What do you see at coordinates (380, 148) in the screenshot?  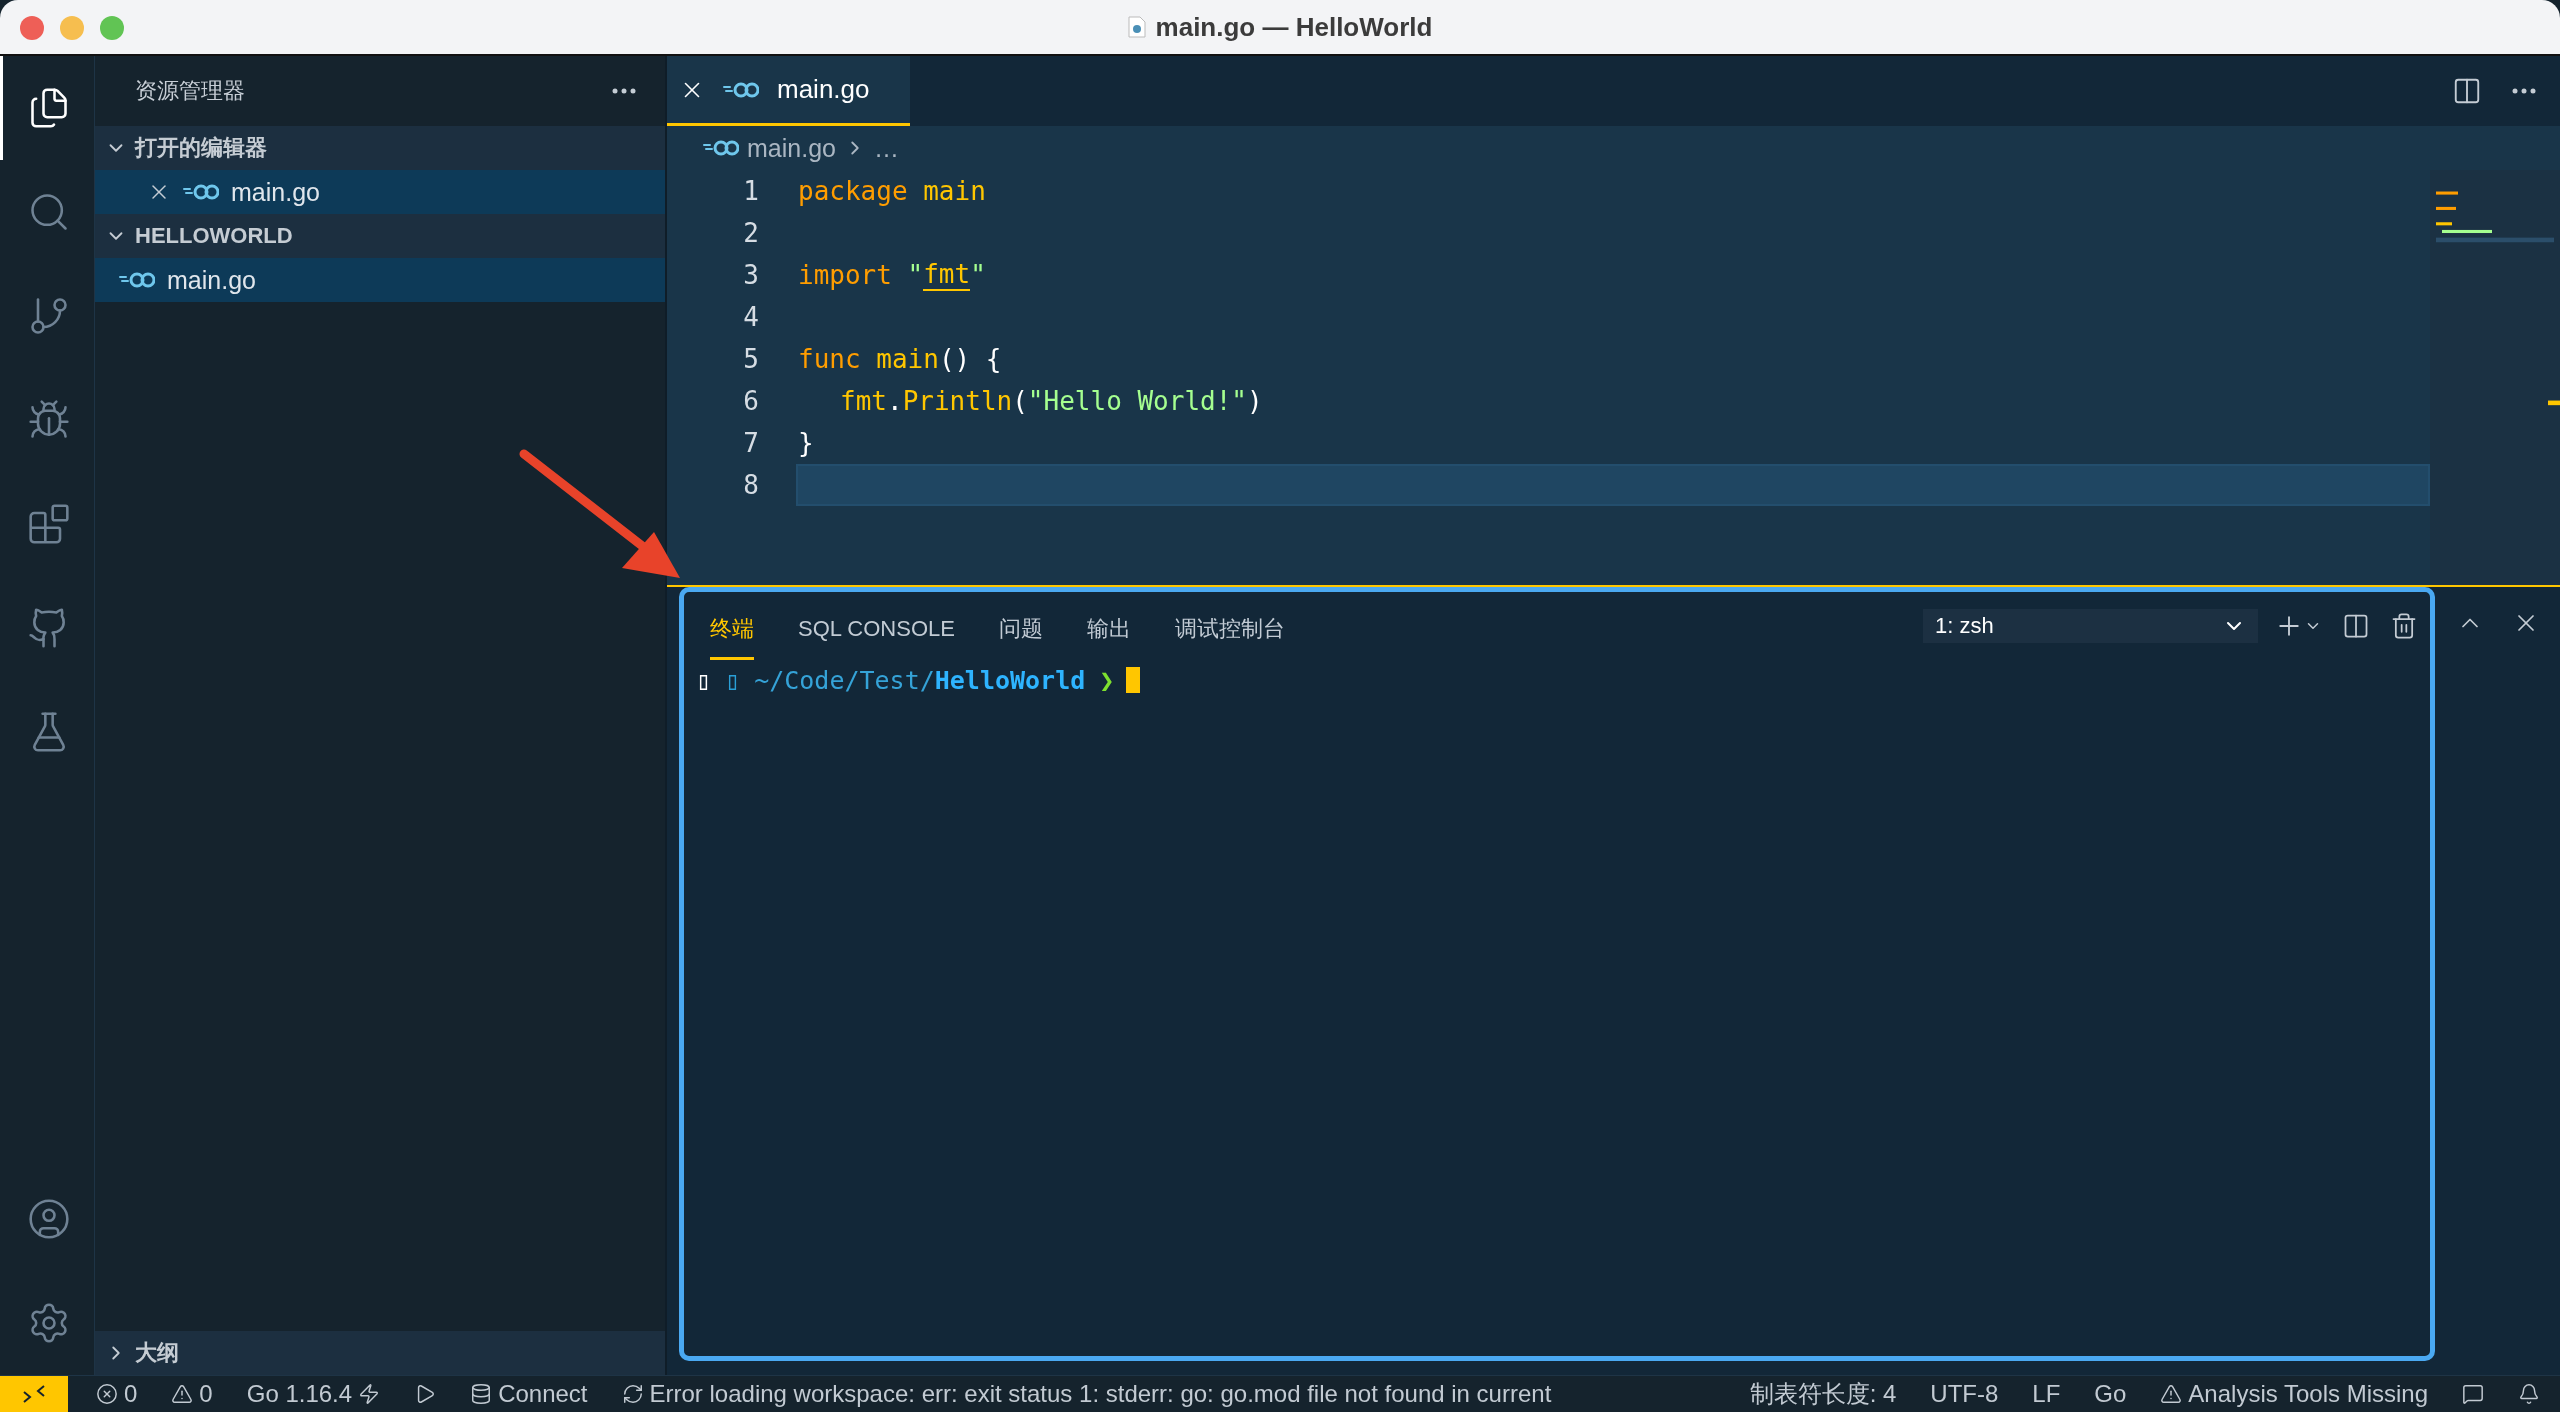 I see `section-header: 打开的编辑器` at bounding box center [380, 148].